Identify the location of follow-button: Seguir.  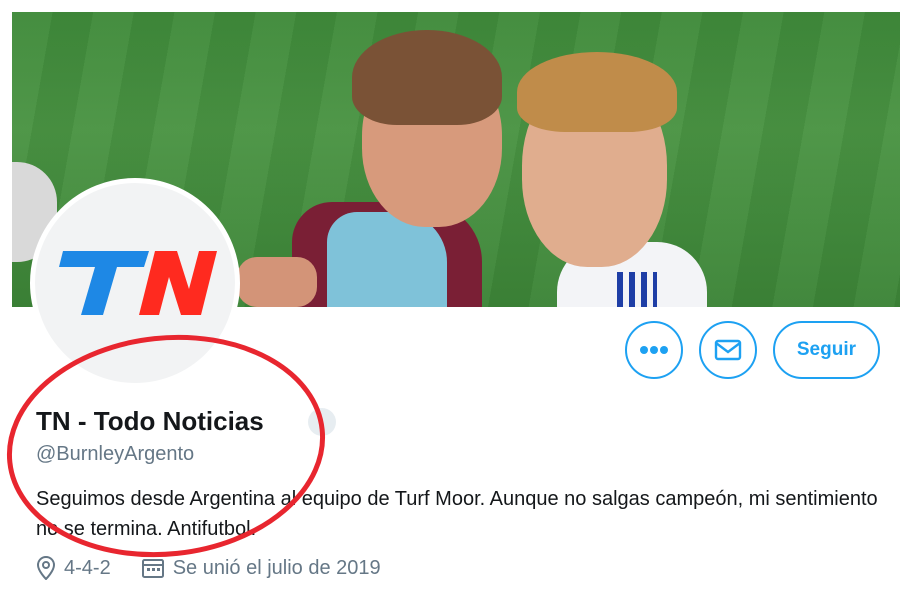
(826, 350).